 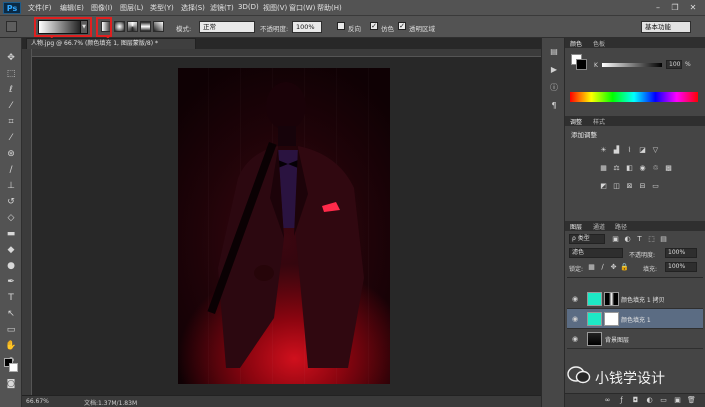 I want to click on background-color-swatch, so click(x=13, y=367).